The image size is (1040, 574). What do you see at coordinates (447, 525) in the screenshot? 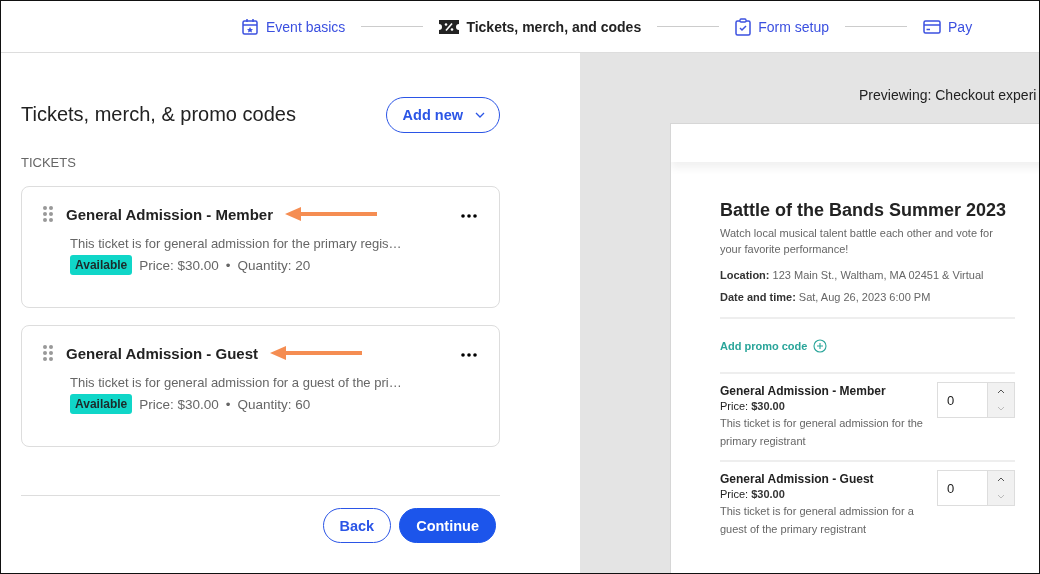
I see `continue-button: Continue` at bounding box center [447, 525].